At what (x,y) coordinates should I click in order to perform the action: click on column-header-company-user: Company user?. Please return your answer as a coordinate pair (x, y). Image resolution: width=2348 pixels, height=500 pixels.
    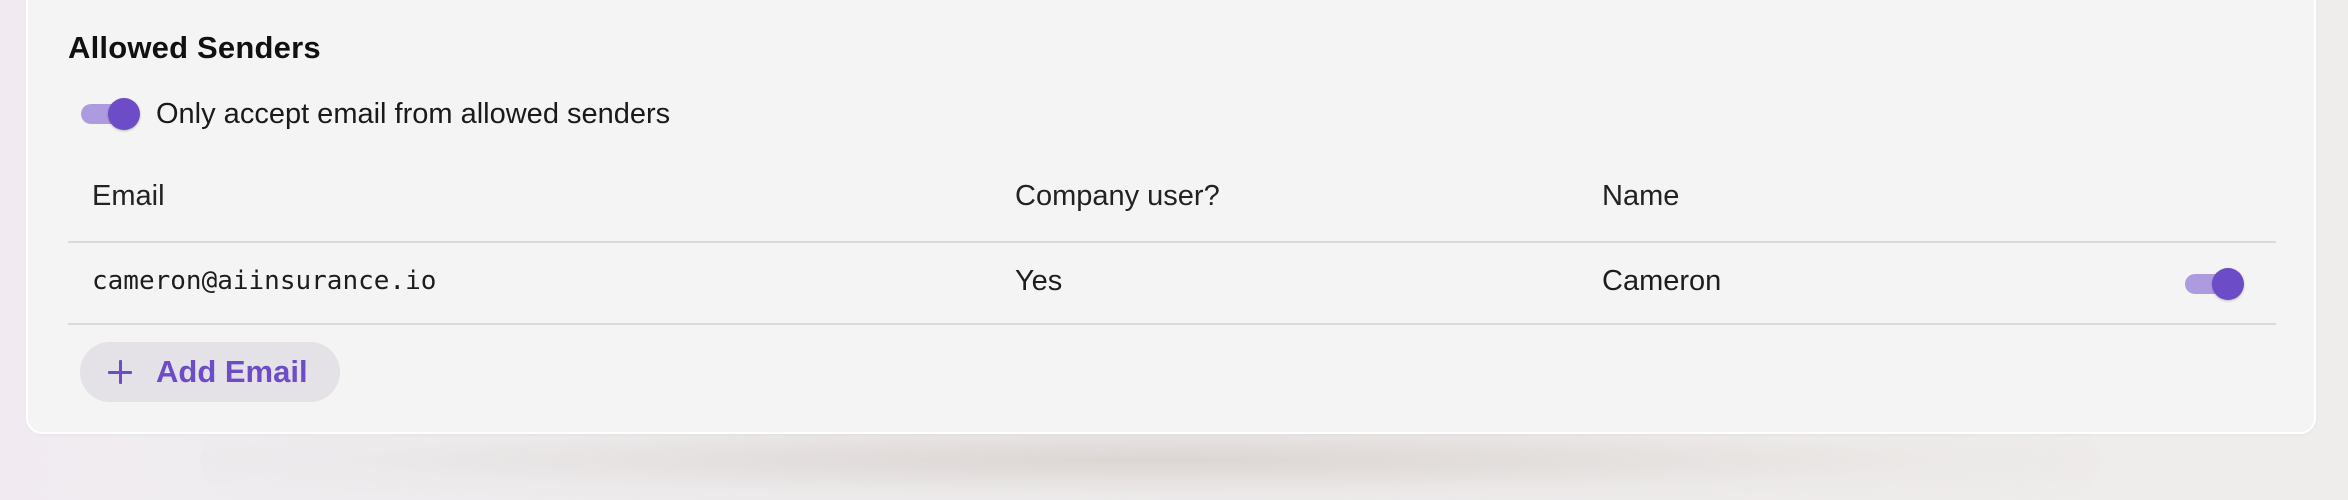
    Looking at the image, I should click on (1117, 196).